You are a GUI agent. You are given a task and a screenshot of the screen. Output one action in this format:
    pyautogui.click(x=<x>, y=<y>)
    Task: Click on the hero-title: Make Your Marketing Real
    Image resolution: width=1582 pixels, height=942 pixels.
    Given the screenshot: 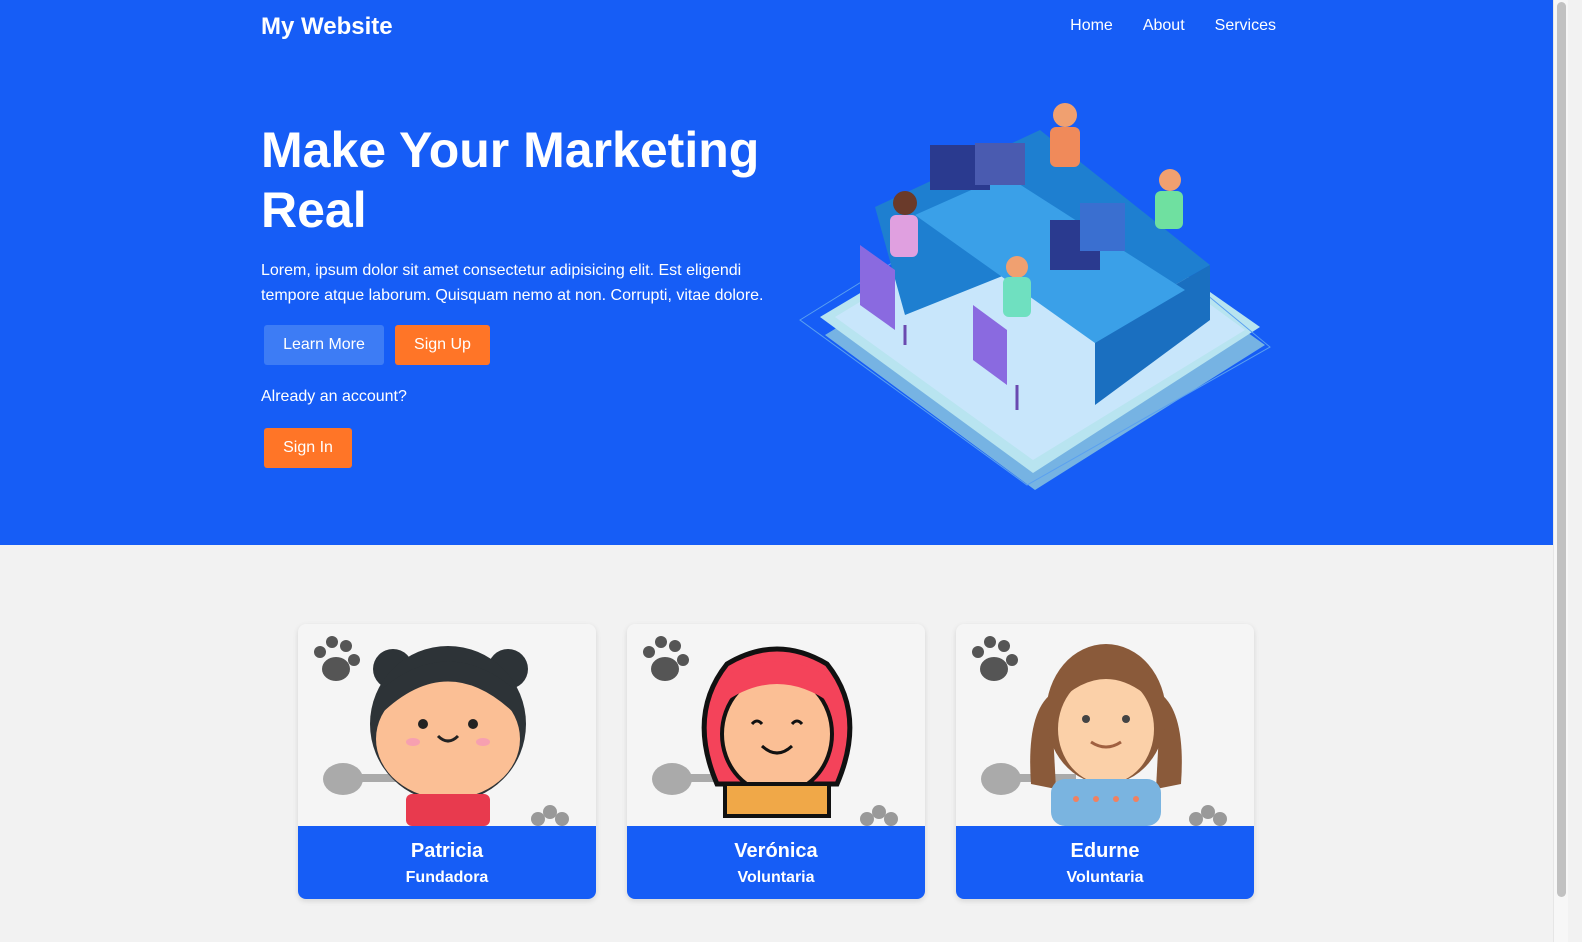 What is the action you would take?
    pyautogui.click(x=510, y=180)
    